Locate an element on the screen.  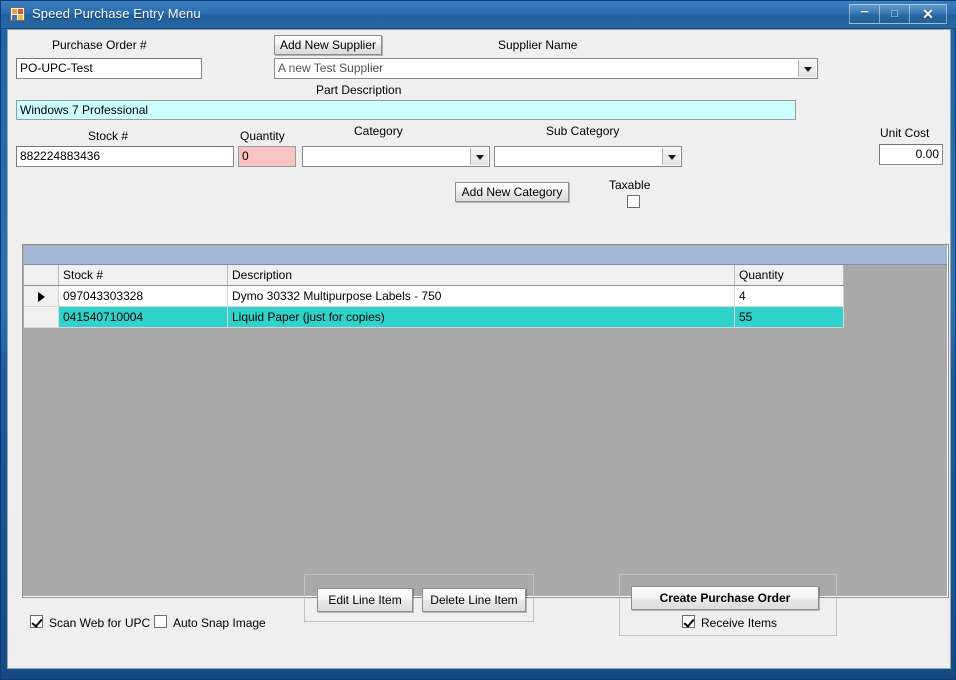
add-new-supplier-button: Add New Supplier is located at coordinates (328, 45).